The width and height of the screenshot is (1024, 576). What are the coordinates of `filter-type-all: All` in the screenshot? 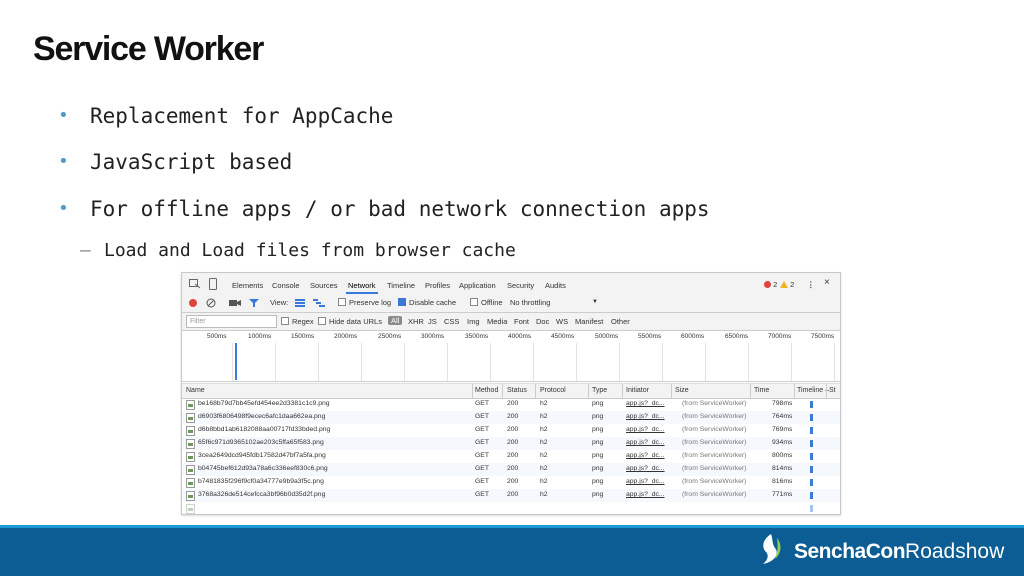 It's located at (395, 320).